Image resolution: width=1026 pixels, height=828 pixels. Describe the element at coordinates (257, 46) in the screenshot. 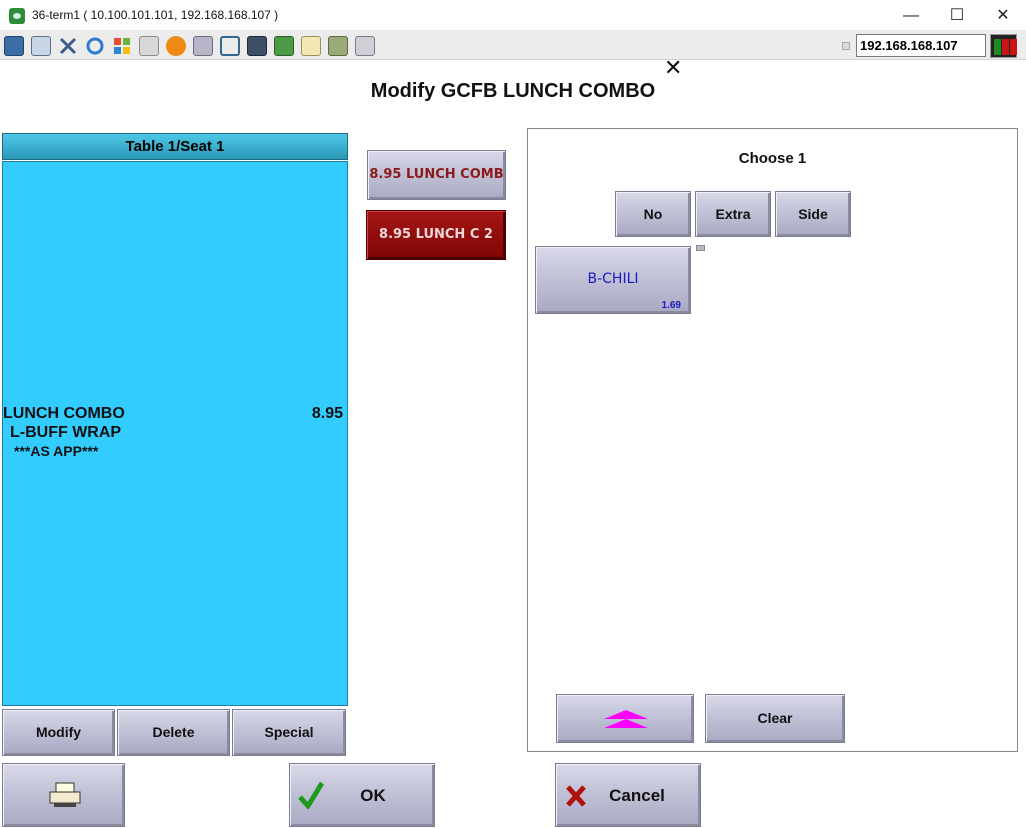

I see `display-icon` at that location.